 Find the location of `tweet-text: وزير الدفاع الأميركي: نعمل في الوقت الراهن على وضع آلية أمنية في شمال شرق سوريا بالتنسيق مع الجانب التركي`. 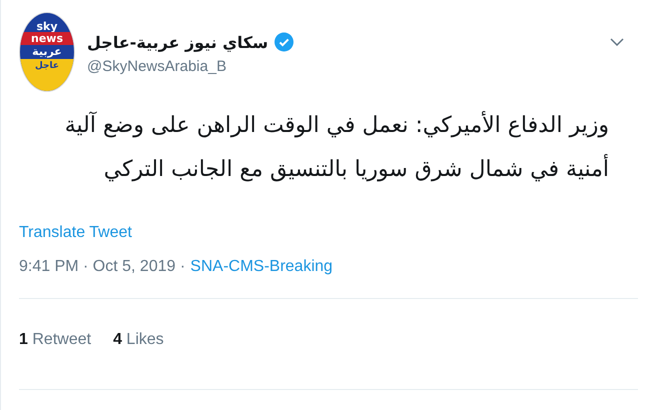

tweet-text: وزير الدفاع الأميركي: نعمل في الوقت الراهن على وضع آلية أمنية في شمال شرق سوريا بالتنسيق مع الجانب التركي is located at coordinates (336, 147).